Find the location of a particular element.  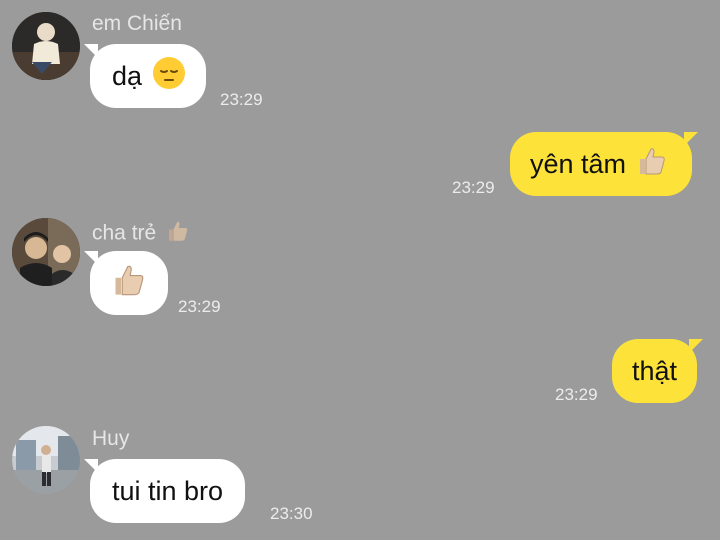

sender-name: Huy is located at coordinates (111, 438).